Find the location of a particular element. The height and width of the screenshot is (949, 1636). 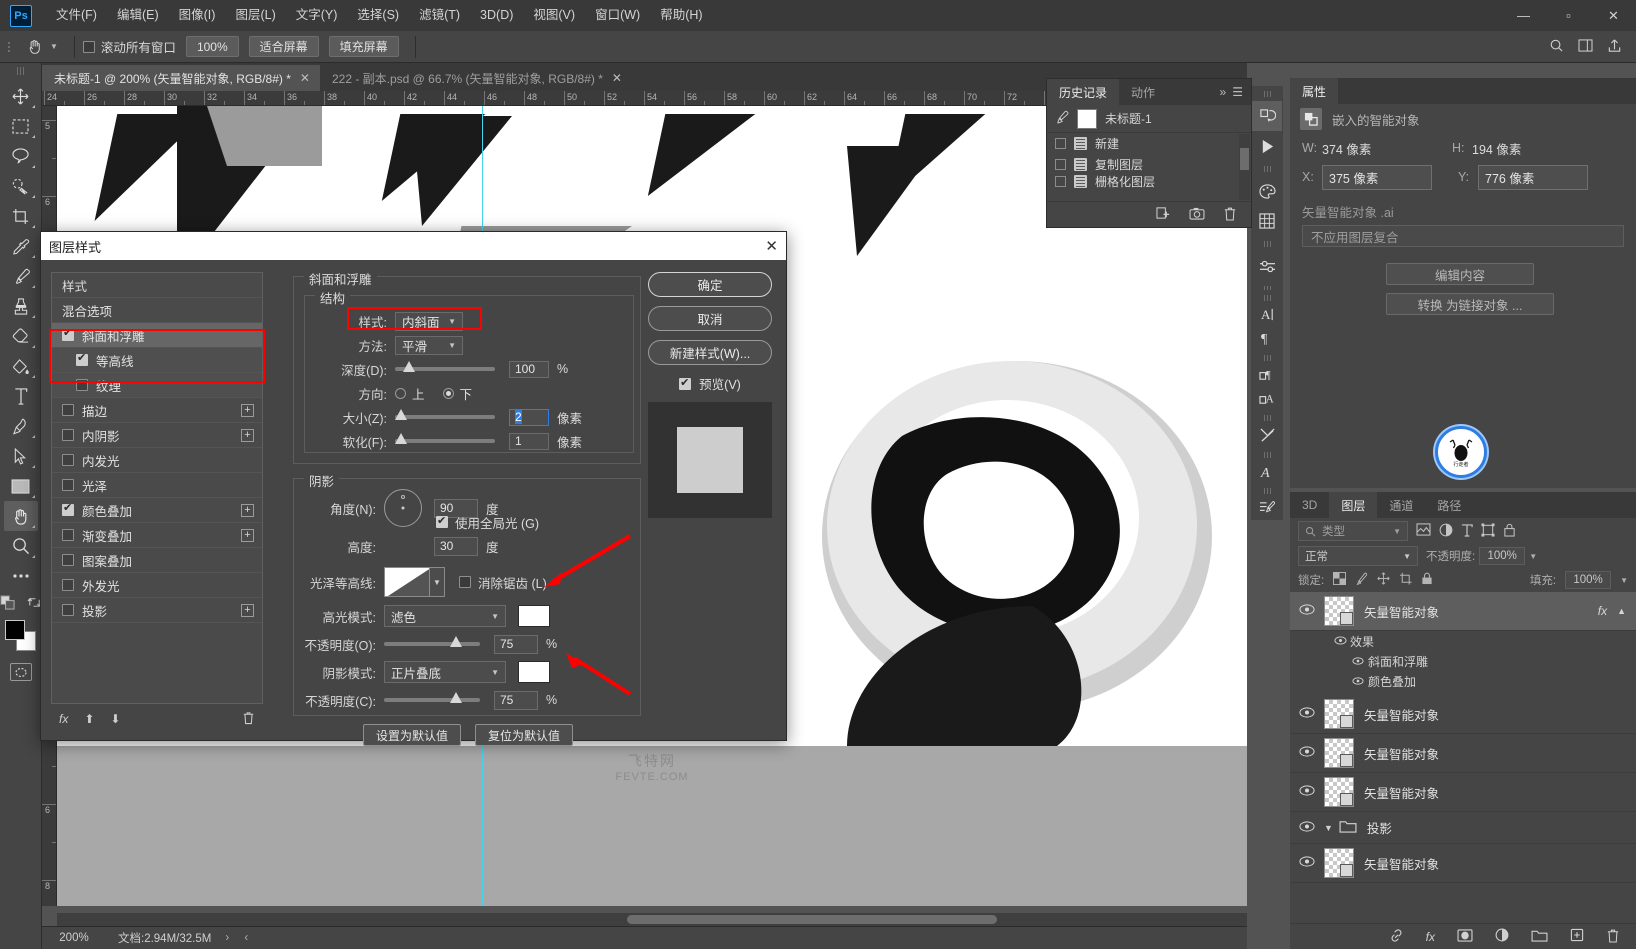

layer-2-thumbnail is located at coordinates (1339, 714).